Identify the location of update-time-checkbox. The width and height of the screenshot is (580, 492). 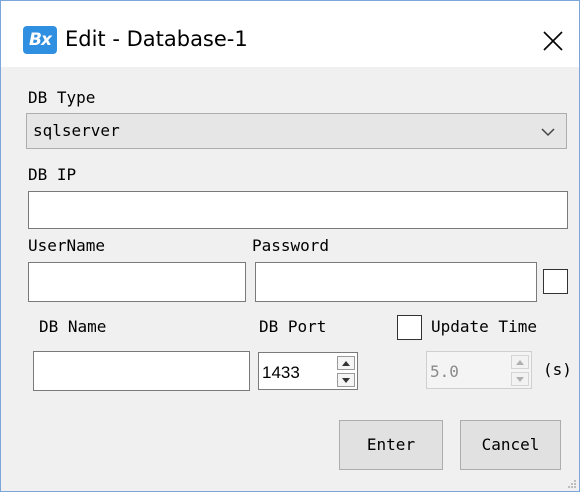
(409, 327).